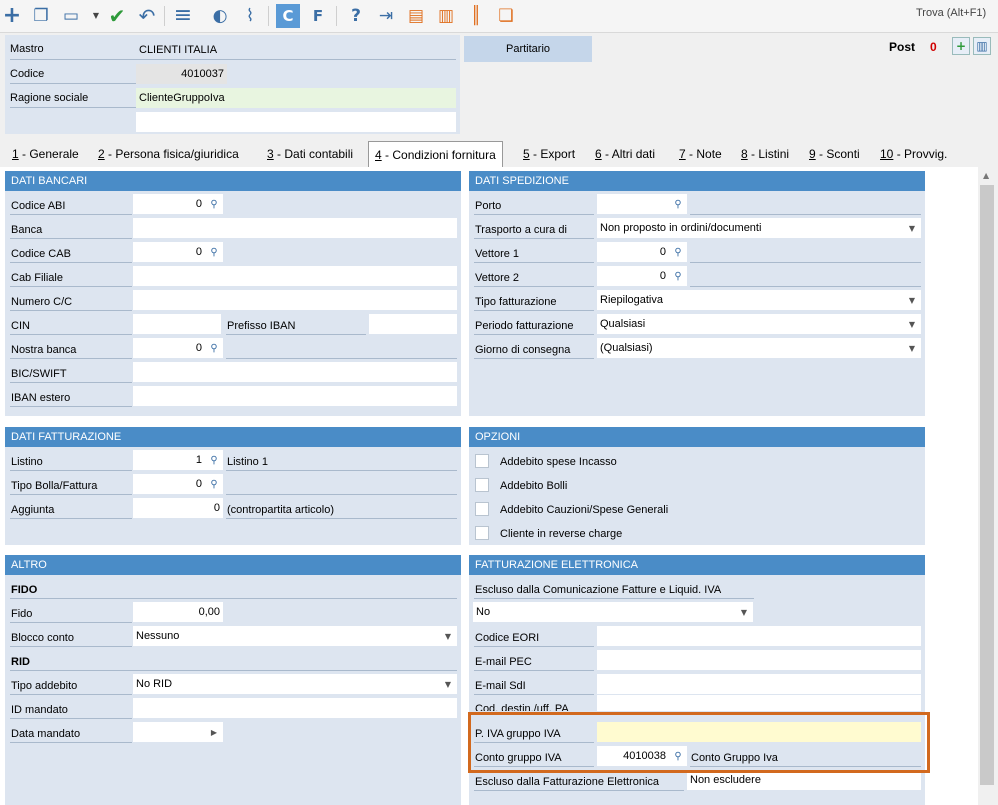 The image size is (998, 805). I want to click on nostra-banca-field: 0, so click(169, 348).